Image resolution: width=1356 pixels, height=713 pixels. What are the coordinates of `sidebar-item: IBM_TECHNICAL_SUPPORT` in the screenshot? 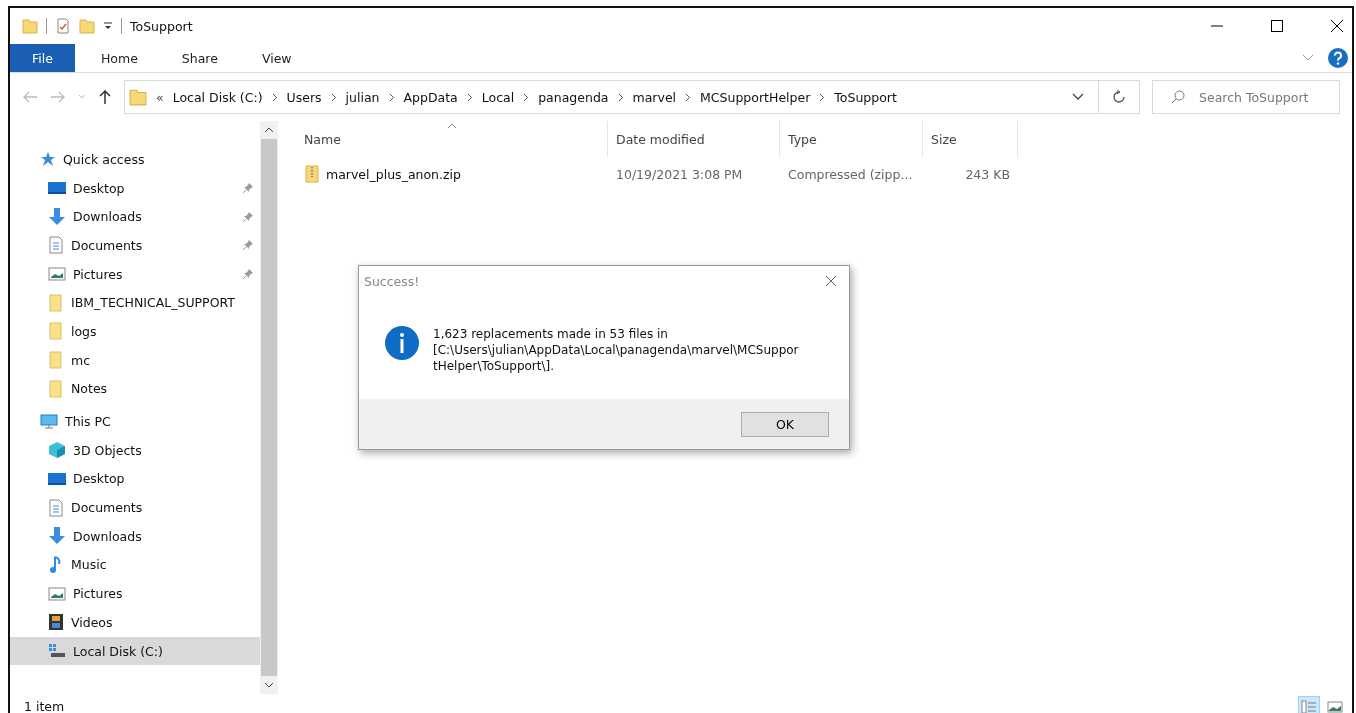 It's located at (135, 303).